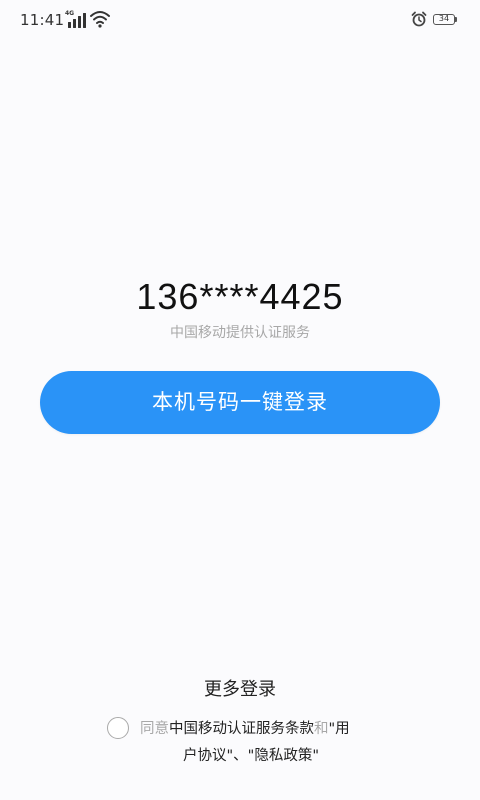 Image resolution: width=480 pixels, height=800 pixels. Describe the element at coordinates (456, 19) in the screenshot. I see `battery-tip` at that location.